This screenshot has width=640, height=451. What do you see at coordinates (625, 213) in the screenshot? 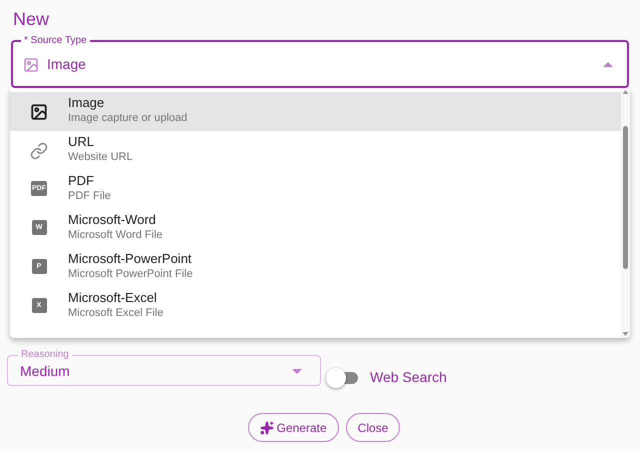
I see `scrollbar` at bounding box center [625, 213].